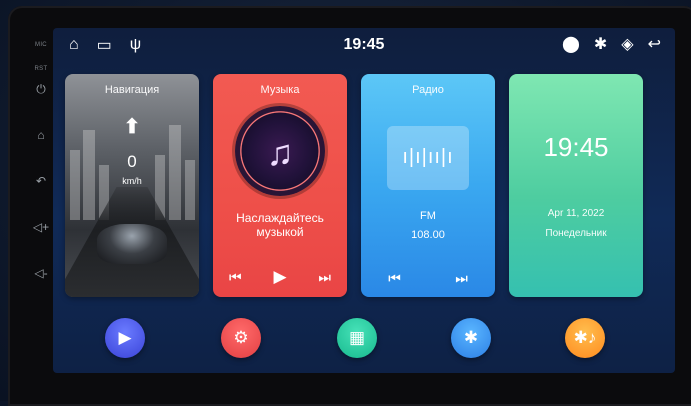 The width and height of the screenshot is (691, 406). I want to click on location-icon: ⬤, so click(570, 44).